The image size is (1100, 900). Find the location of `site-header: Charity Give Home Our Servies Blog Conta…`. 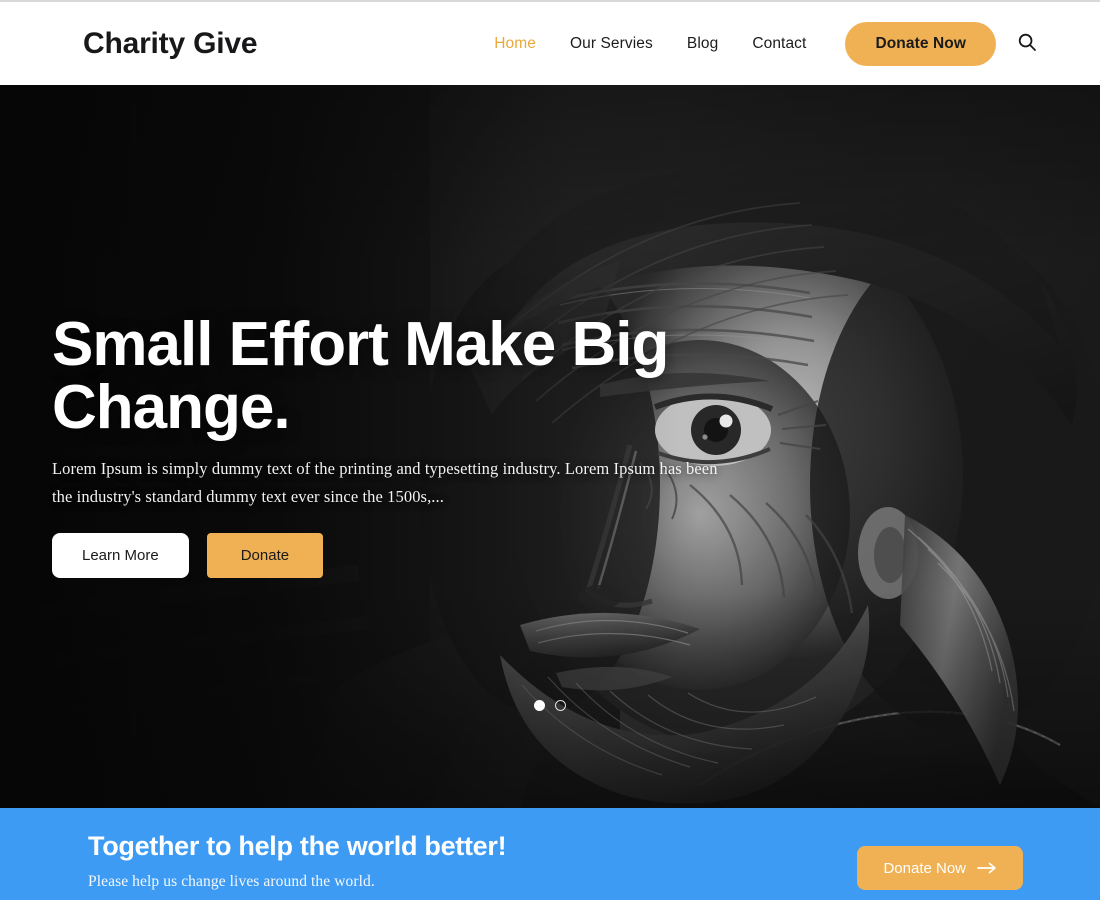

site-header: Charity Give Home Our Servies Blog Conta… is located at coordinates (550, 43).